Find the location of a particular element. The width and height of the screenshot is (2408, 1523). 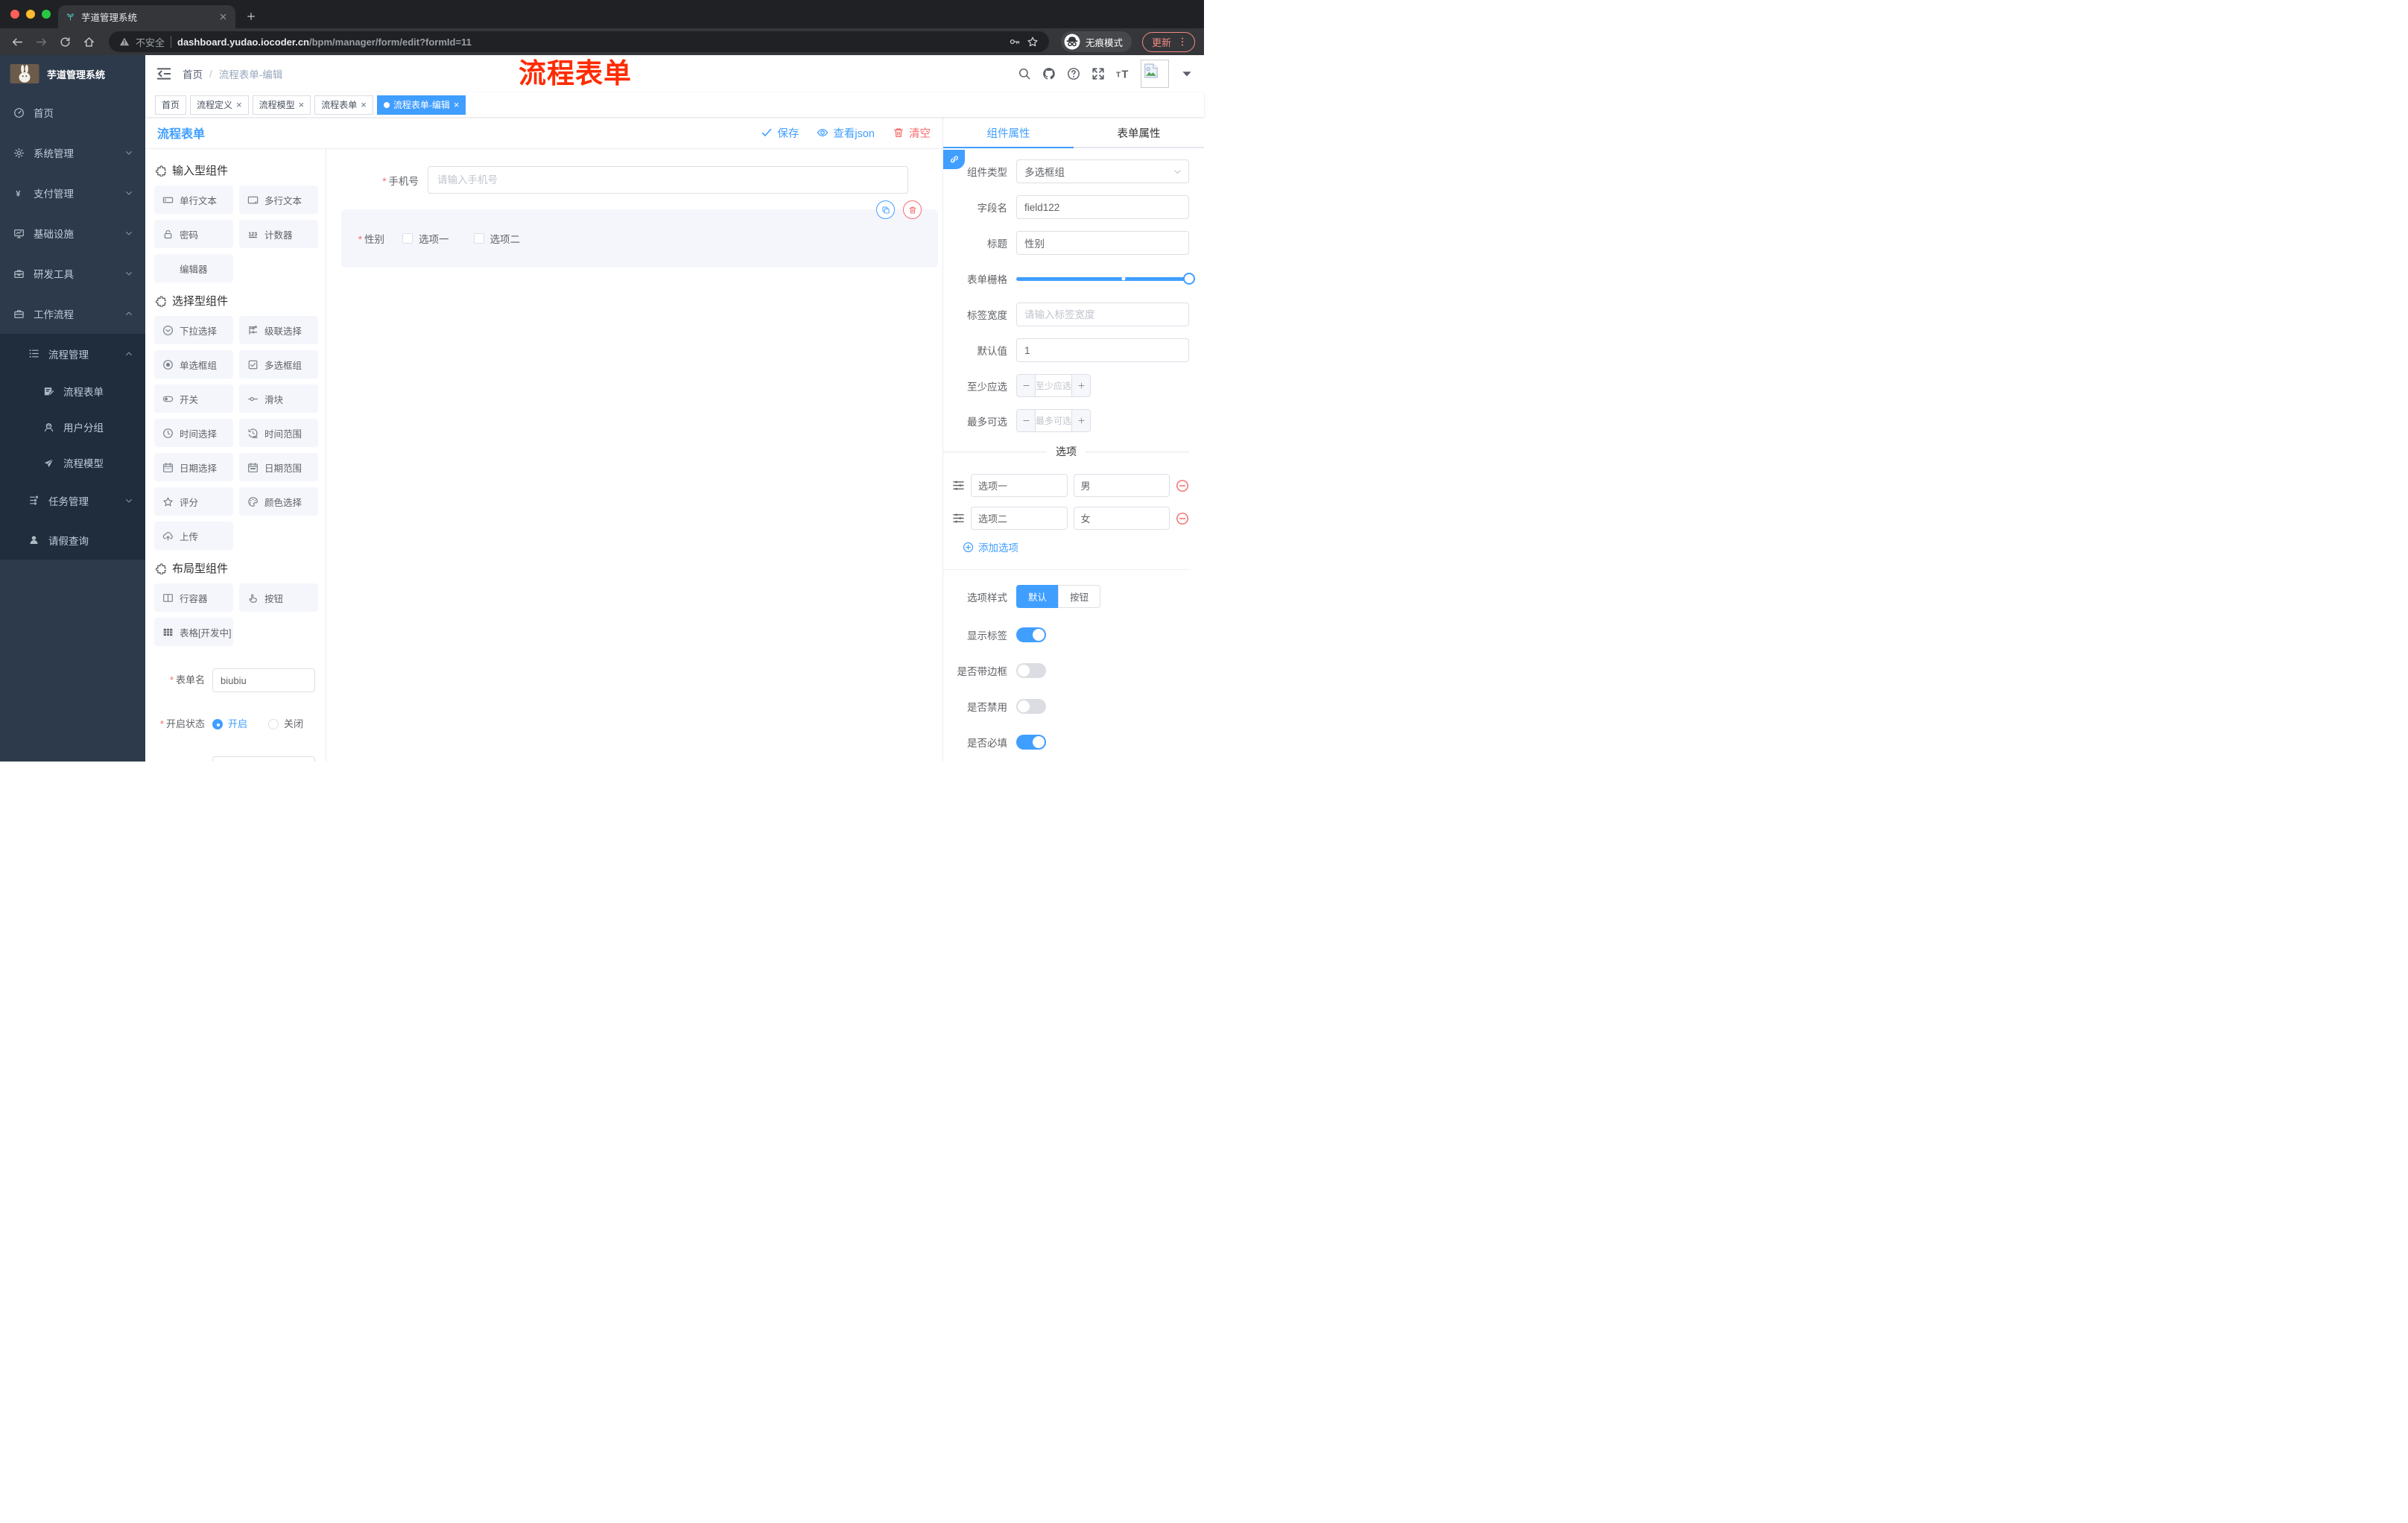

tag-home: 首页 is located at coordinates (171, 105).